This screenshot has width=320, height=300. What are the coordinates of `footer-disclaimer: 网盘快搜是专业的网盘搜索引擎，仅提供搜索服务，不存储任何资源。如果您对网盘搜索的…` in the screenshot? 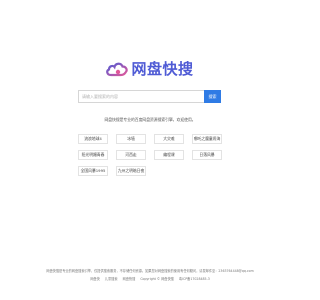 It's located at (150, 271).